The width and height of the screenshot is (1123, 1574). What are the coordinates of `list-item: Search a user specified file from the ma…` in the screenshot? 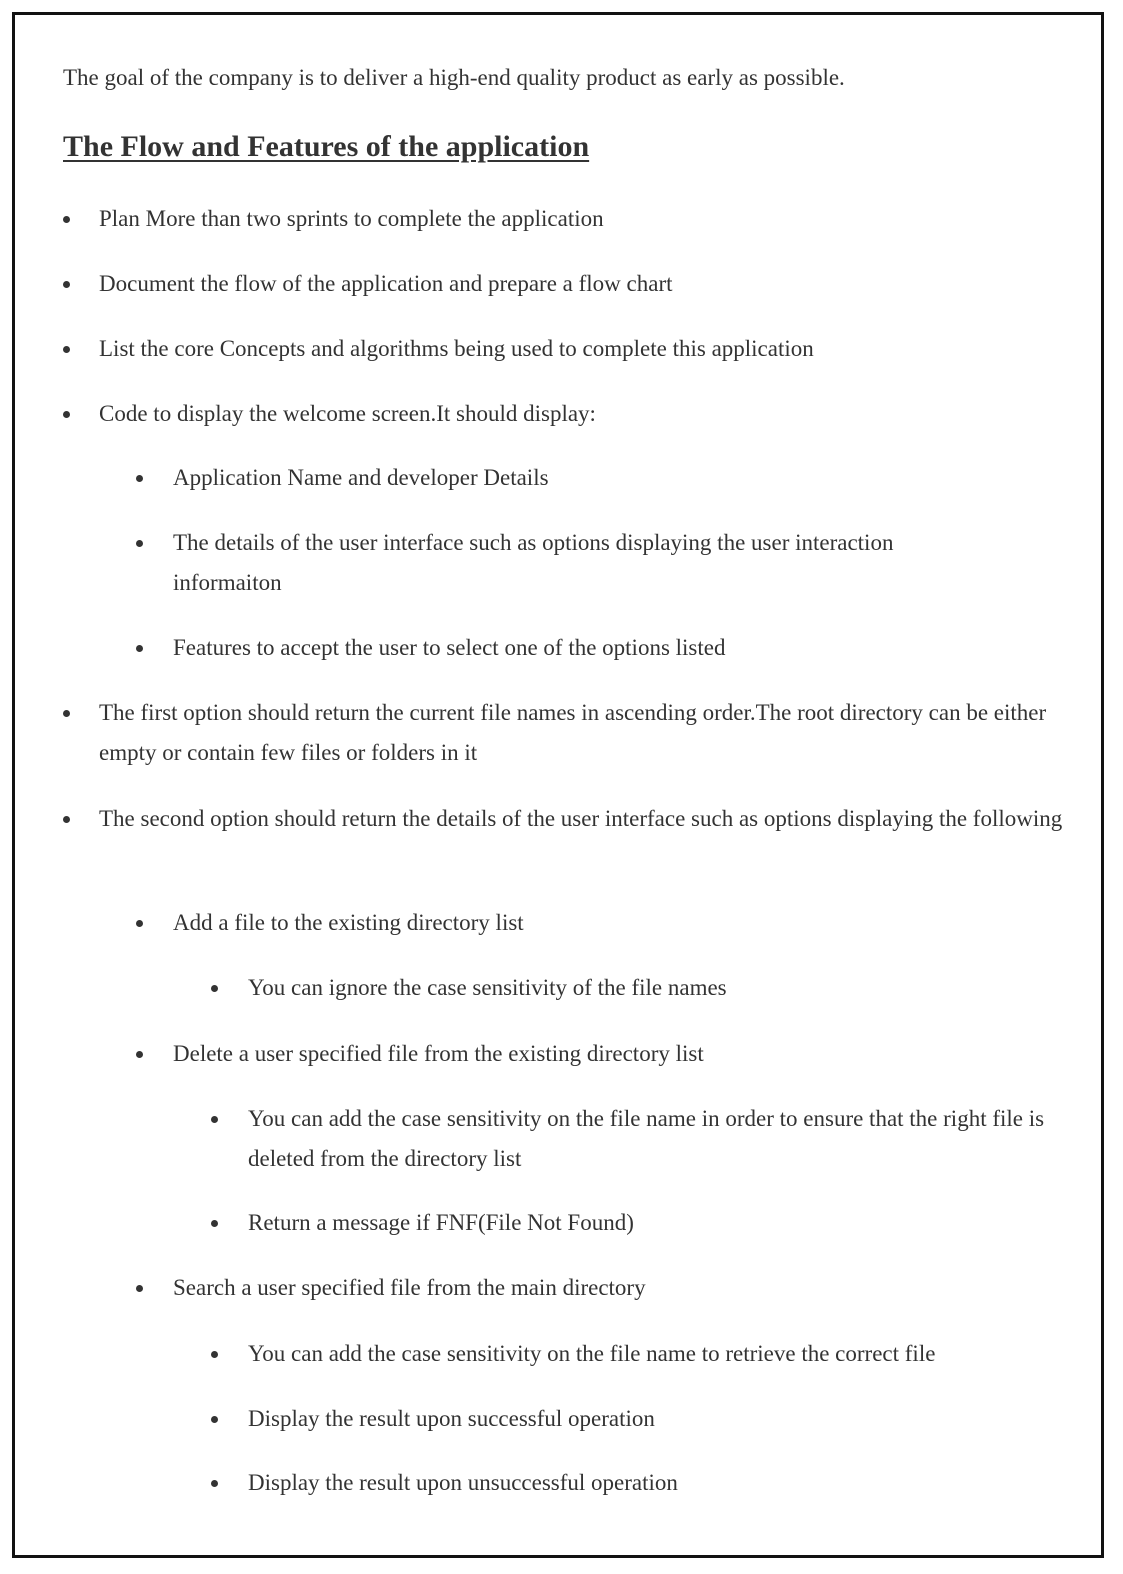 It's located at (600, 1288).